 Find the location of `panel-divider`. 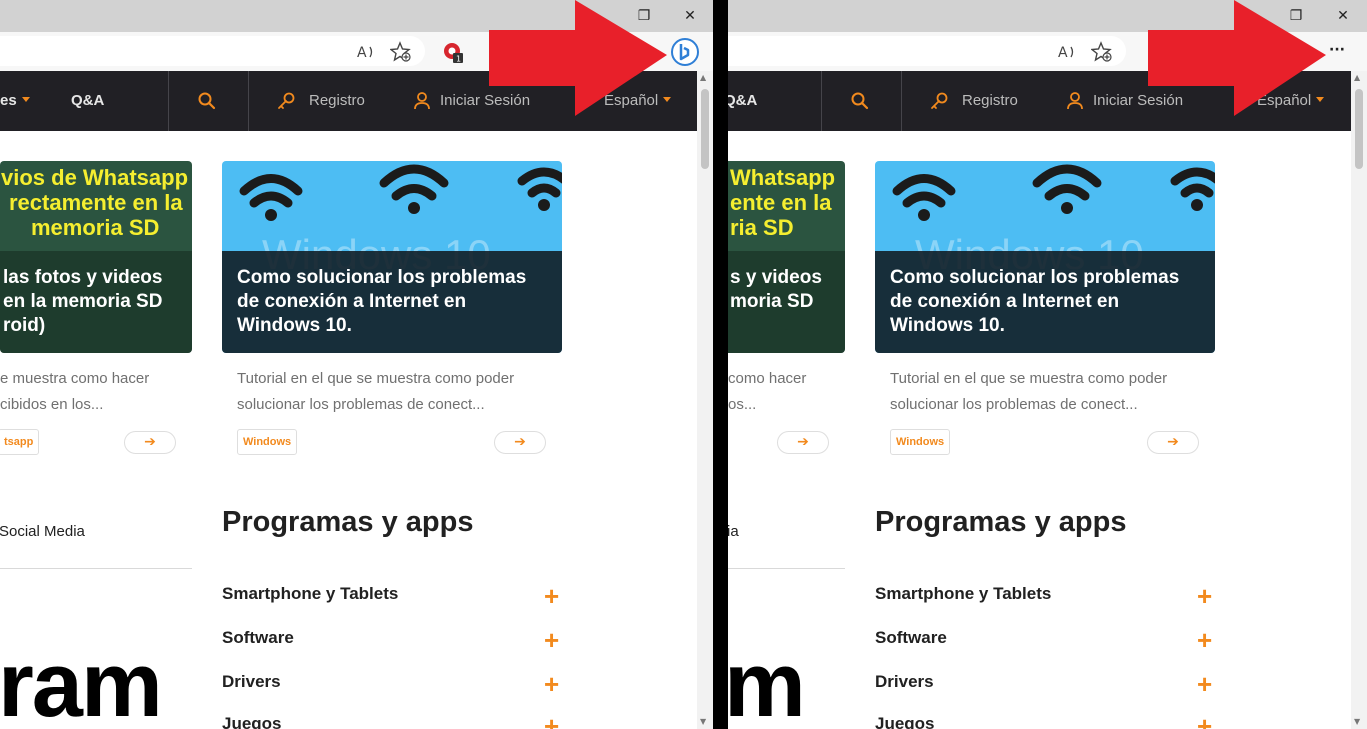

panel-divider is located at coordinates (720, 364).